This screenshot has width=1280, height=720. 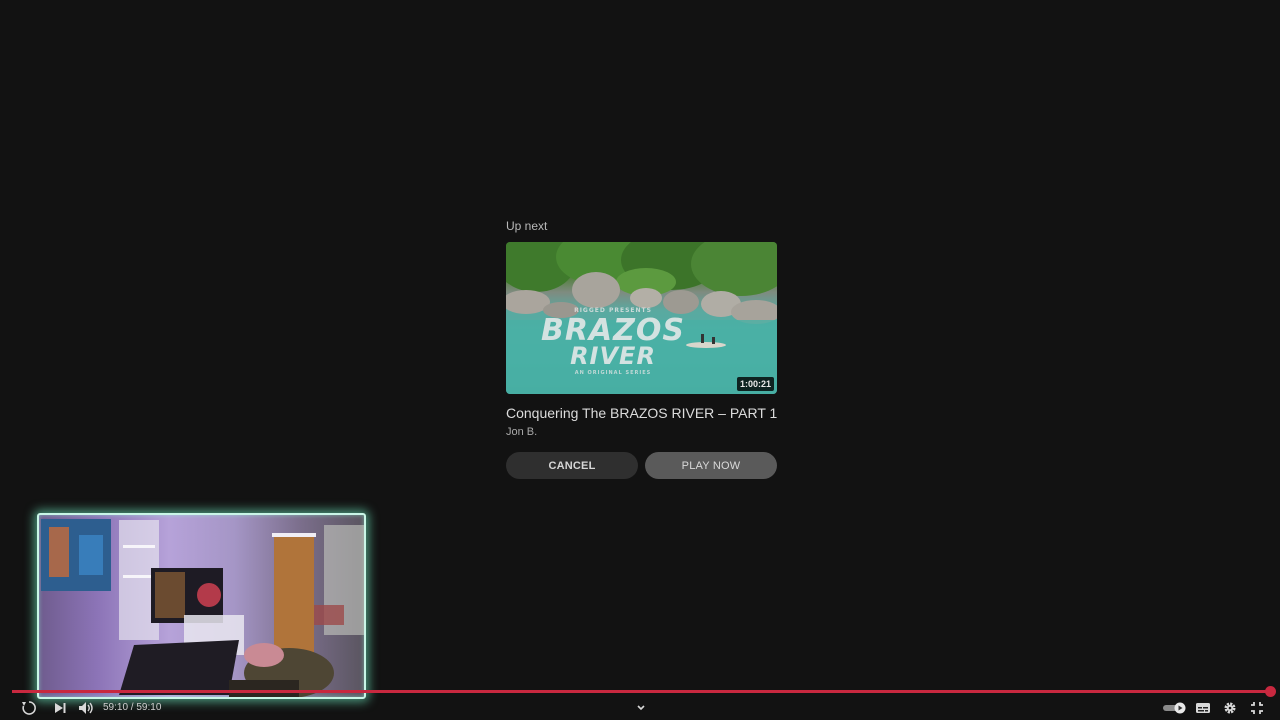 I want to click on autoplay-toggle, so click(x=1175, y=708).